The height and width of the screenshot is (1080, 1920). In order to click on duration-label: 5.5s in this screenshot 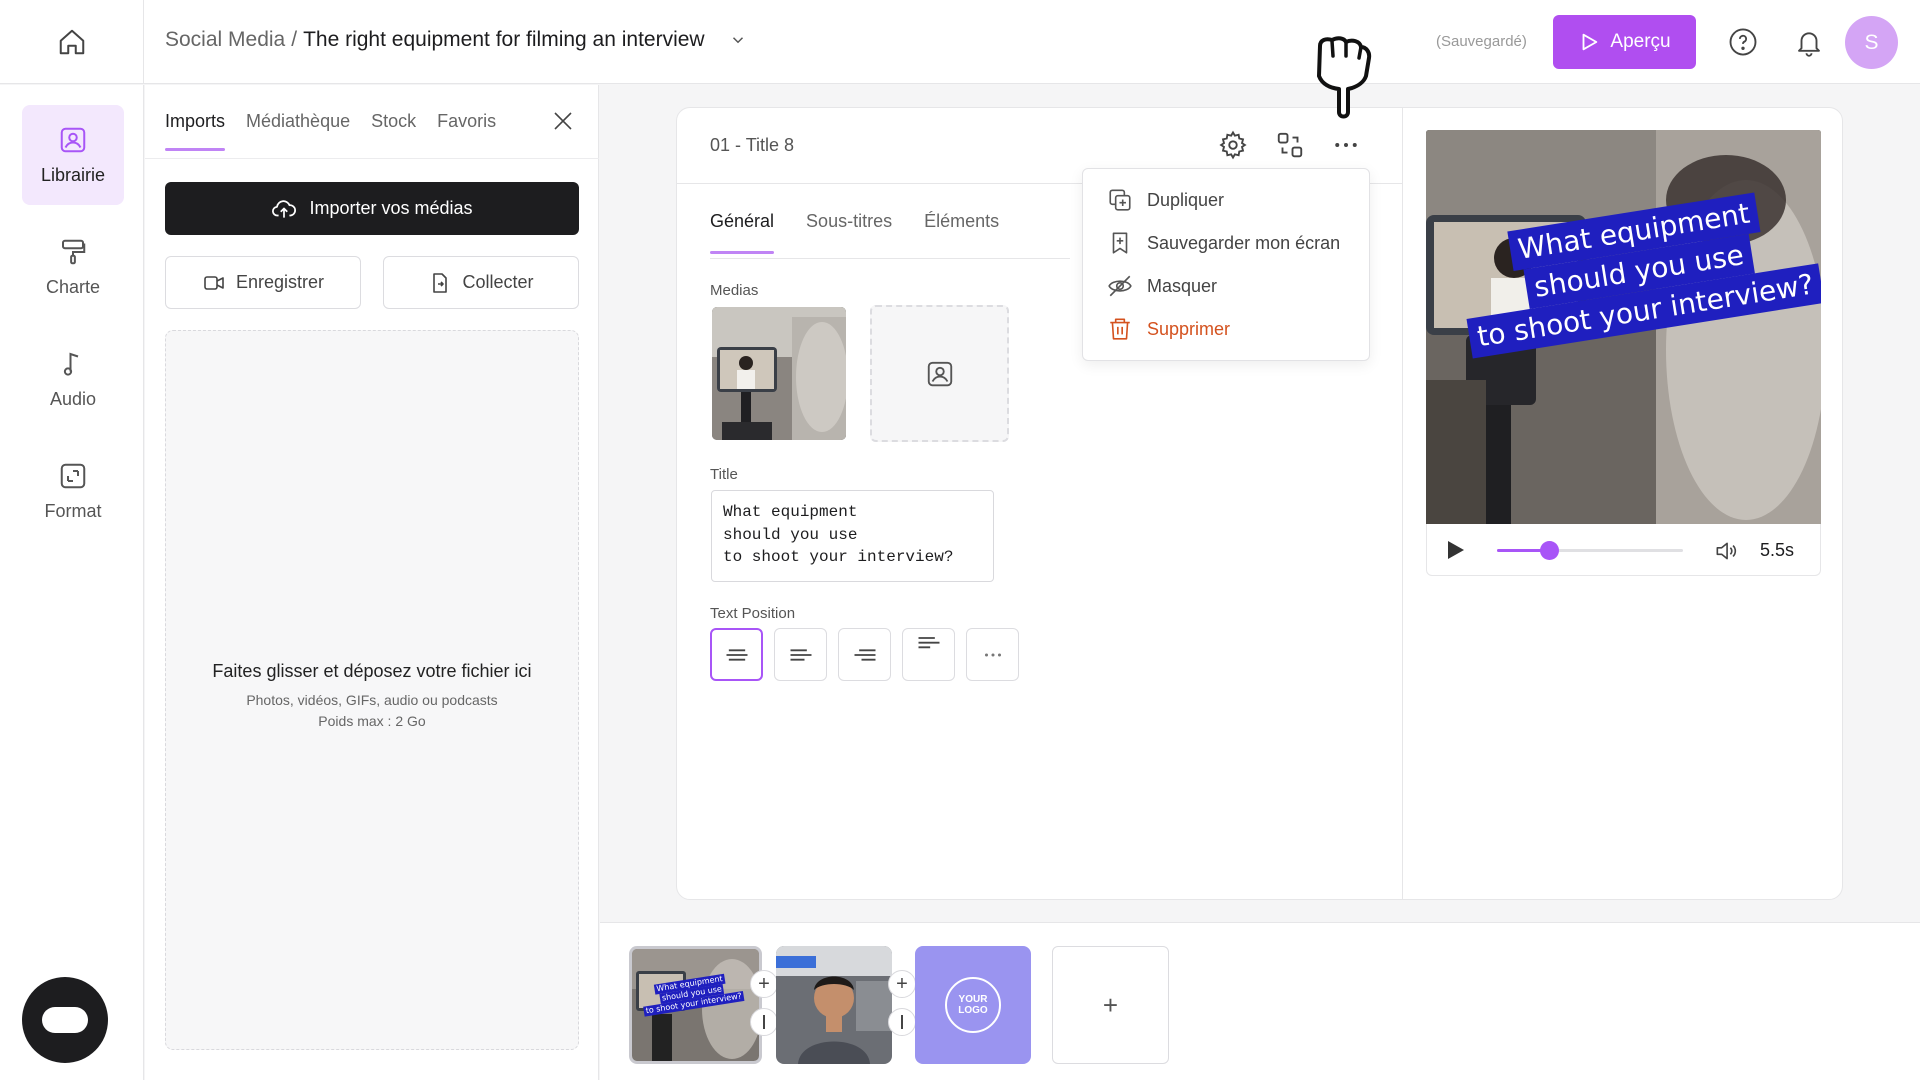, I will do `click(1777, 550)`.